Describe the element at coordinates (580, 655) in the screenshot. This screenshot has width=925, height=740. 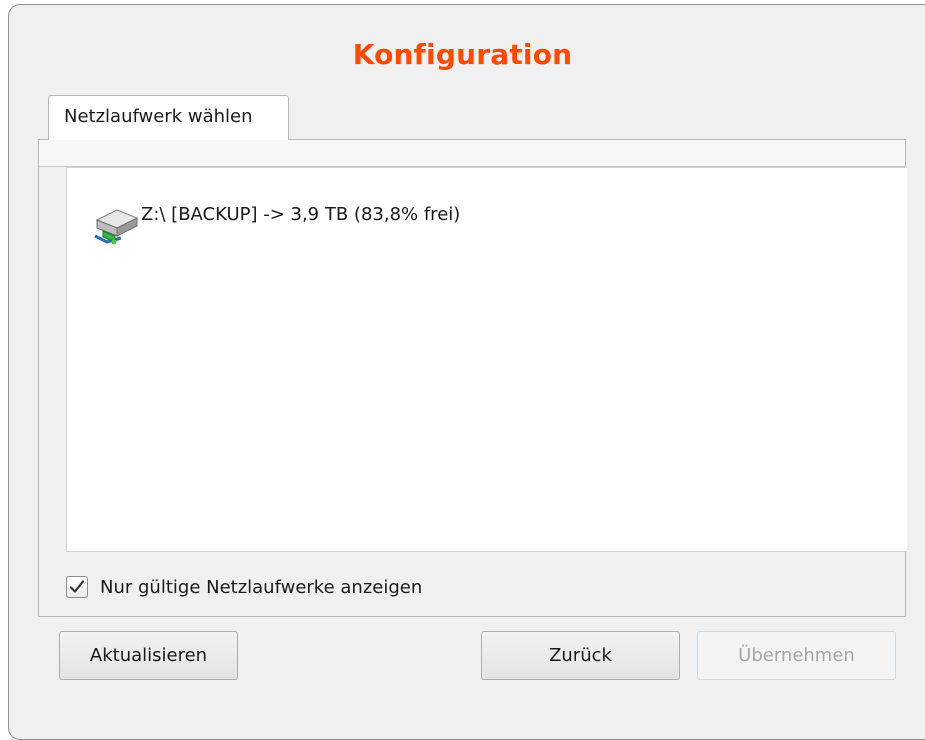
I see `back-button: Zurück` at that location.